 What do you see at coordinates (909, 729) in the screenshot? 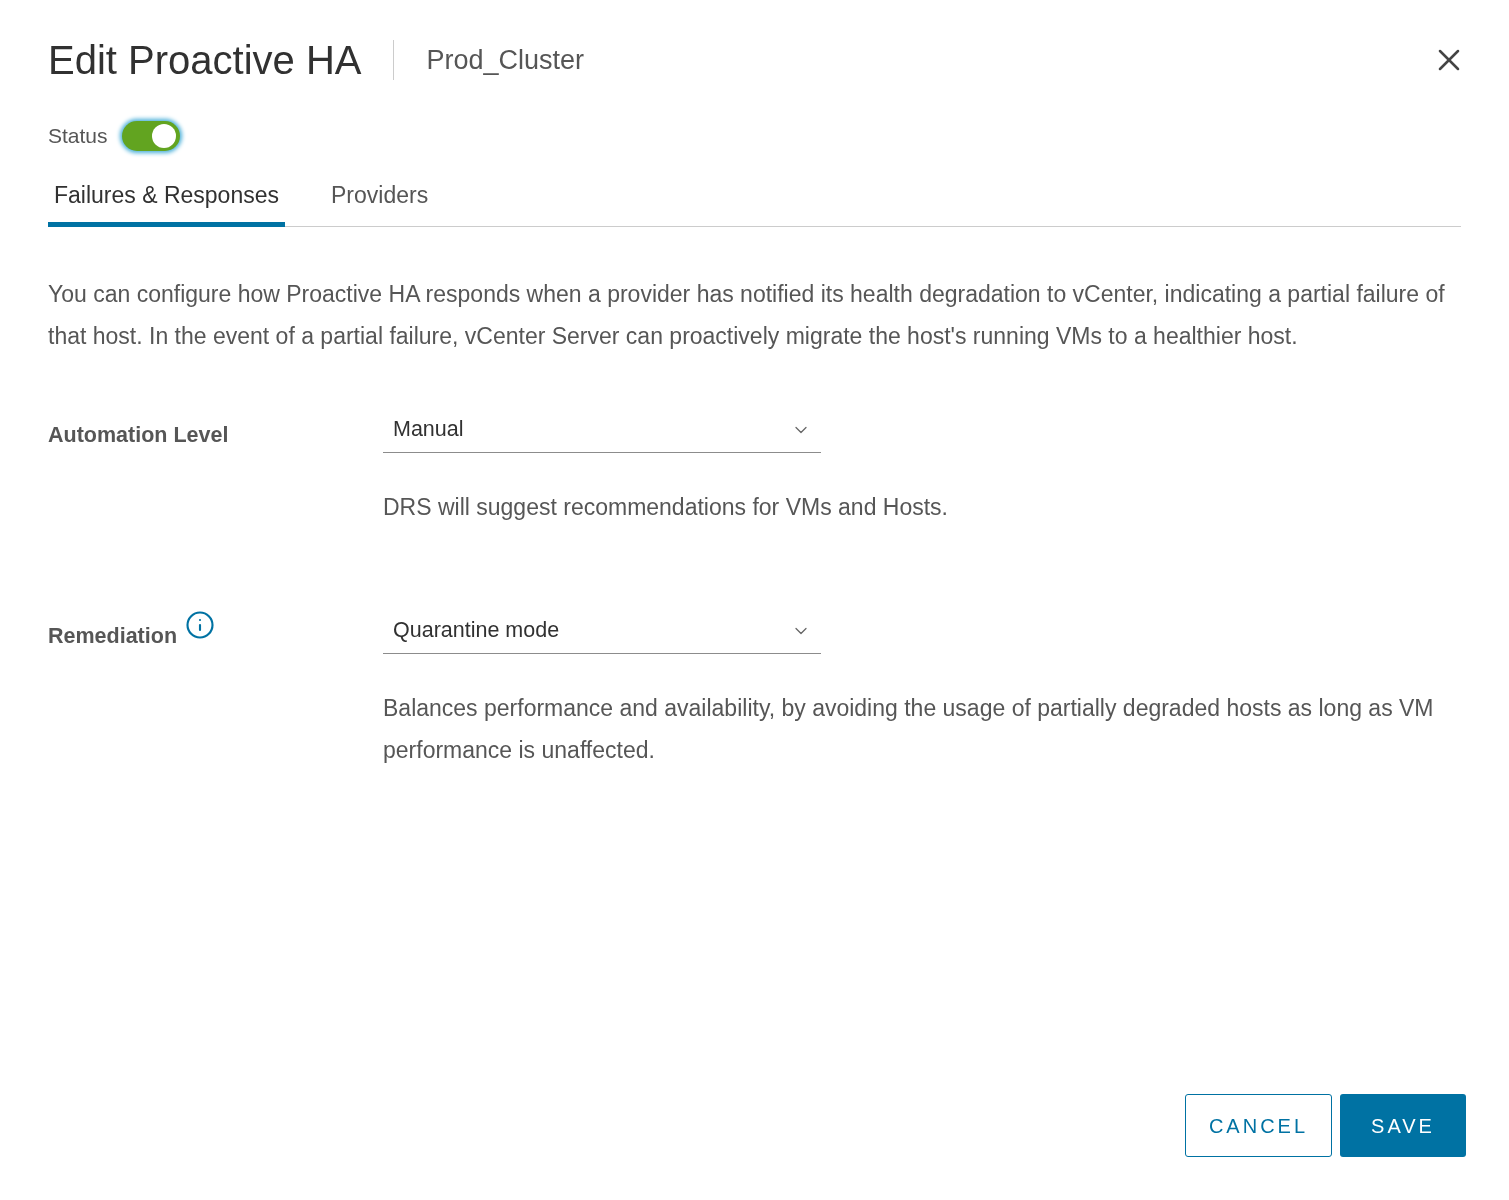
I see `help-text: Balances performance and availability, by avoiding the usage of partially degraded hosts as long as VM performance is unaffected.` at bounding box center [909, 729].